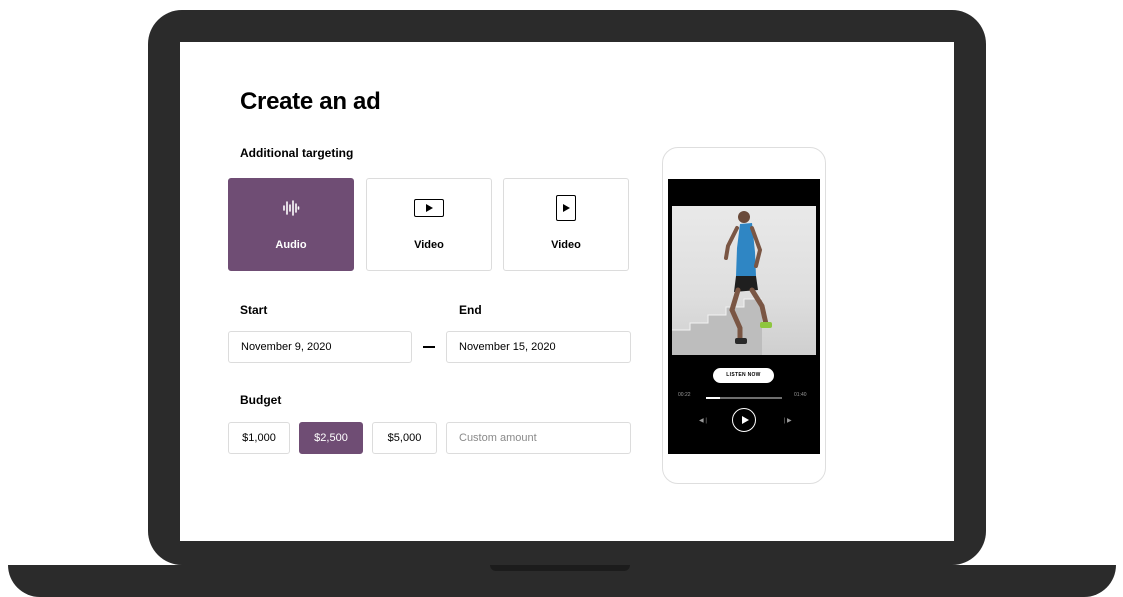 This screenshot has height=597, width=1123. Describe the element at coordinates (704, 420) in the screenshot. I see `previous-icon: ◀❘` at that location.